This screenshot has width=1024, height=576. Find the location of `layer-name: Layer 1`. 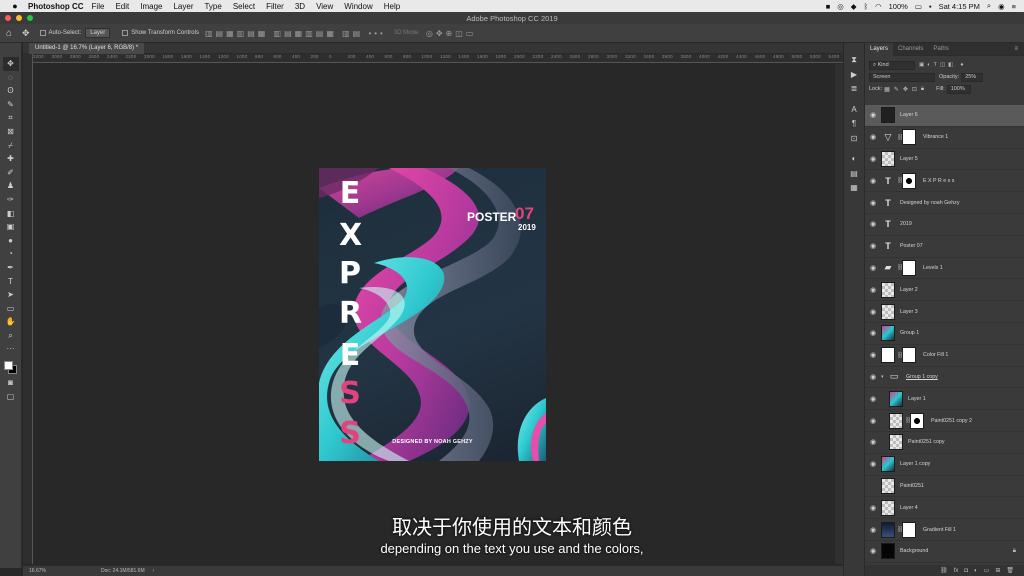

layer-name: Layer 1 is located at coordinates (917, 399).